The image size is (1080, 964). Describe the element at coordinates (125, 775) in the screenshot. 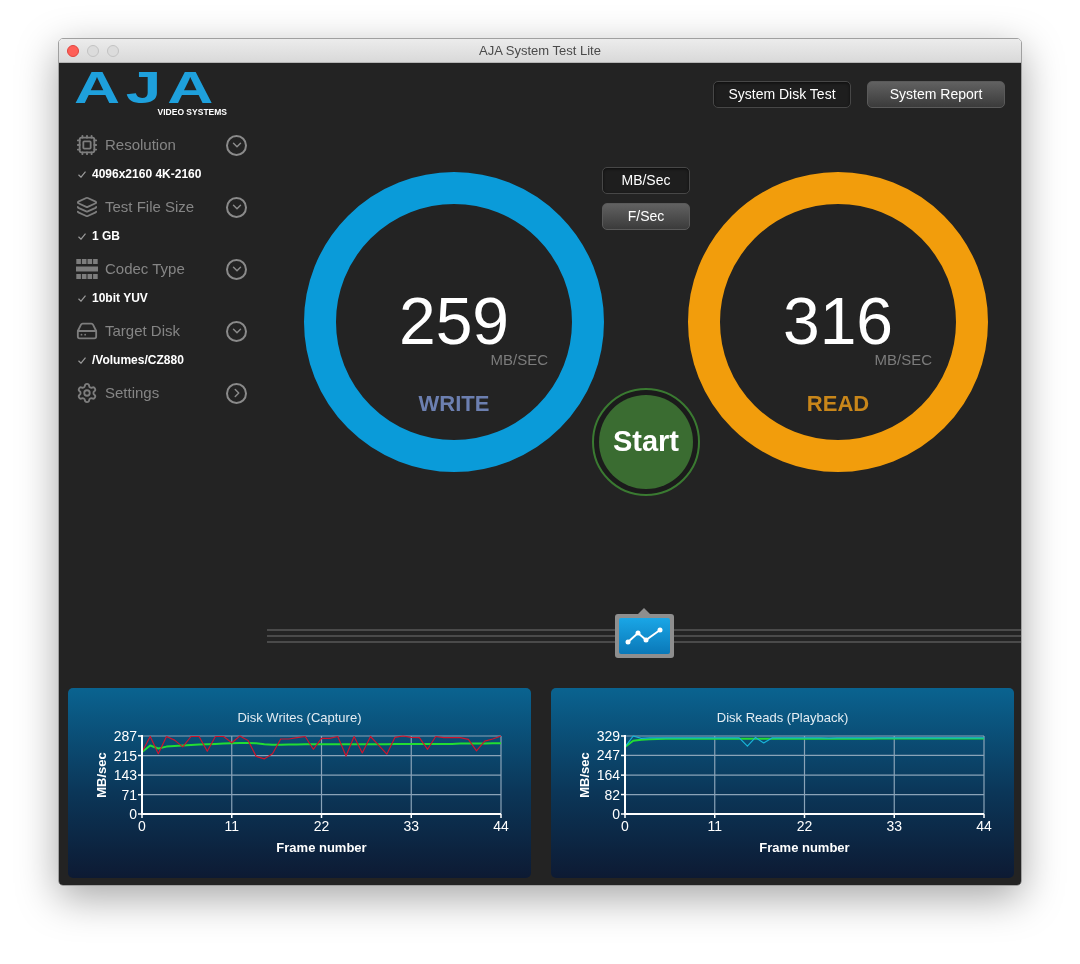

I see `y-tick-label: 143` at that location.